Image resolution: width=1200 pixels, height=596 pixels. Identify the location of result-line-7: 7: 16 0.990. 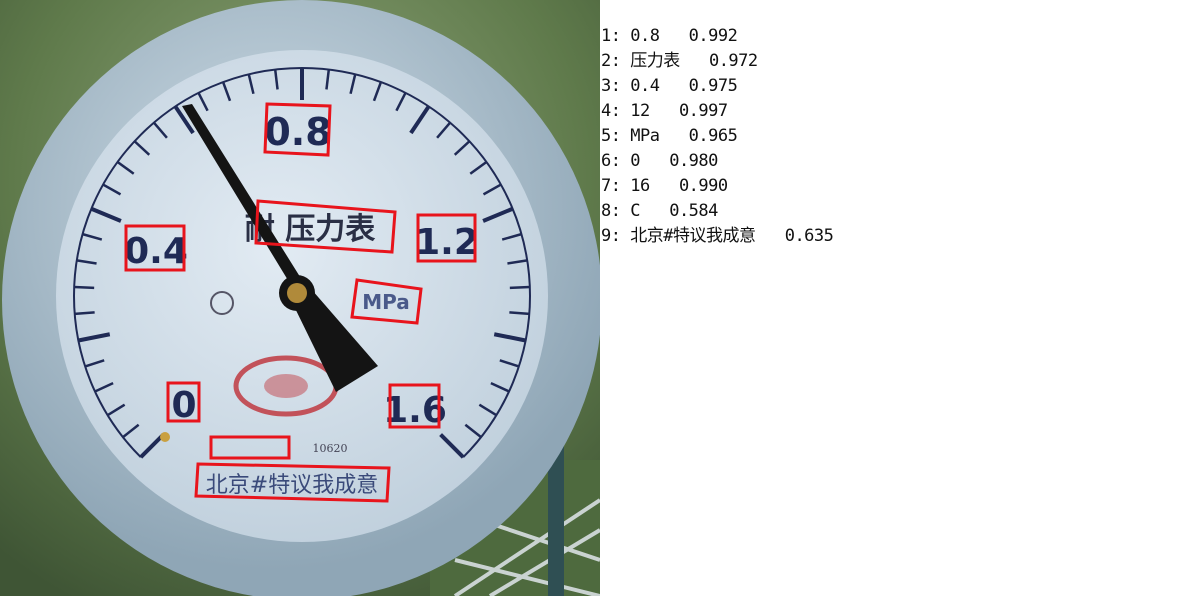
(664, 186).